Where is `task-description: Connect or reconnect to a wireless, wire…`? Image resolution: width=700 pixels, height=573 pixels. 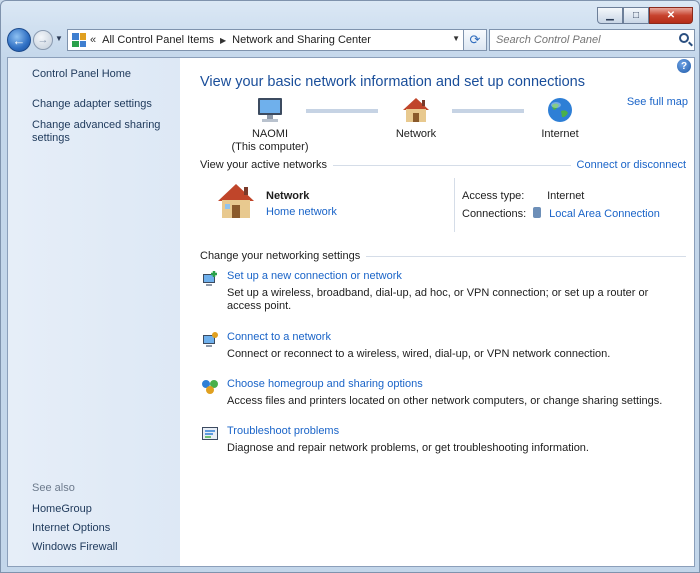
task-description: Connect or reconnect to a wireless, wire… is located at coordinates (419, 354).